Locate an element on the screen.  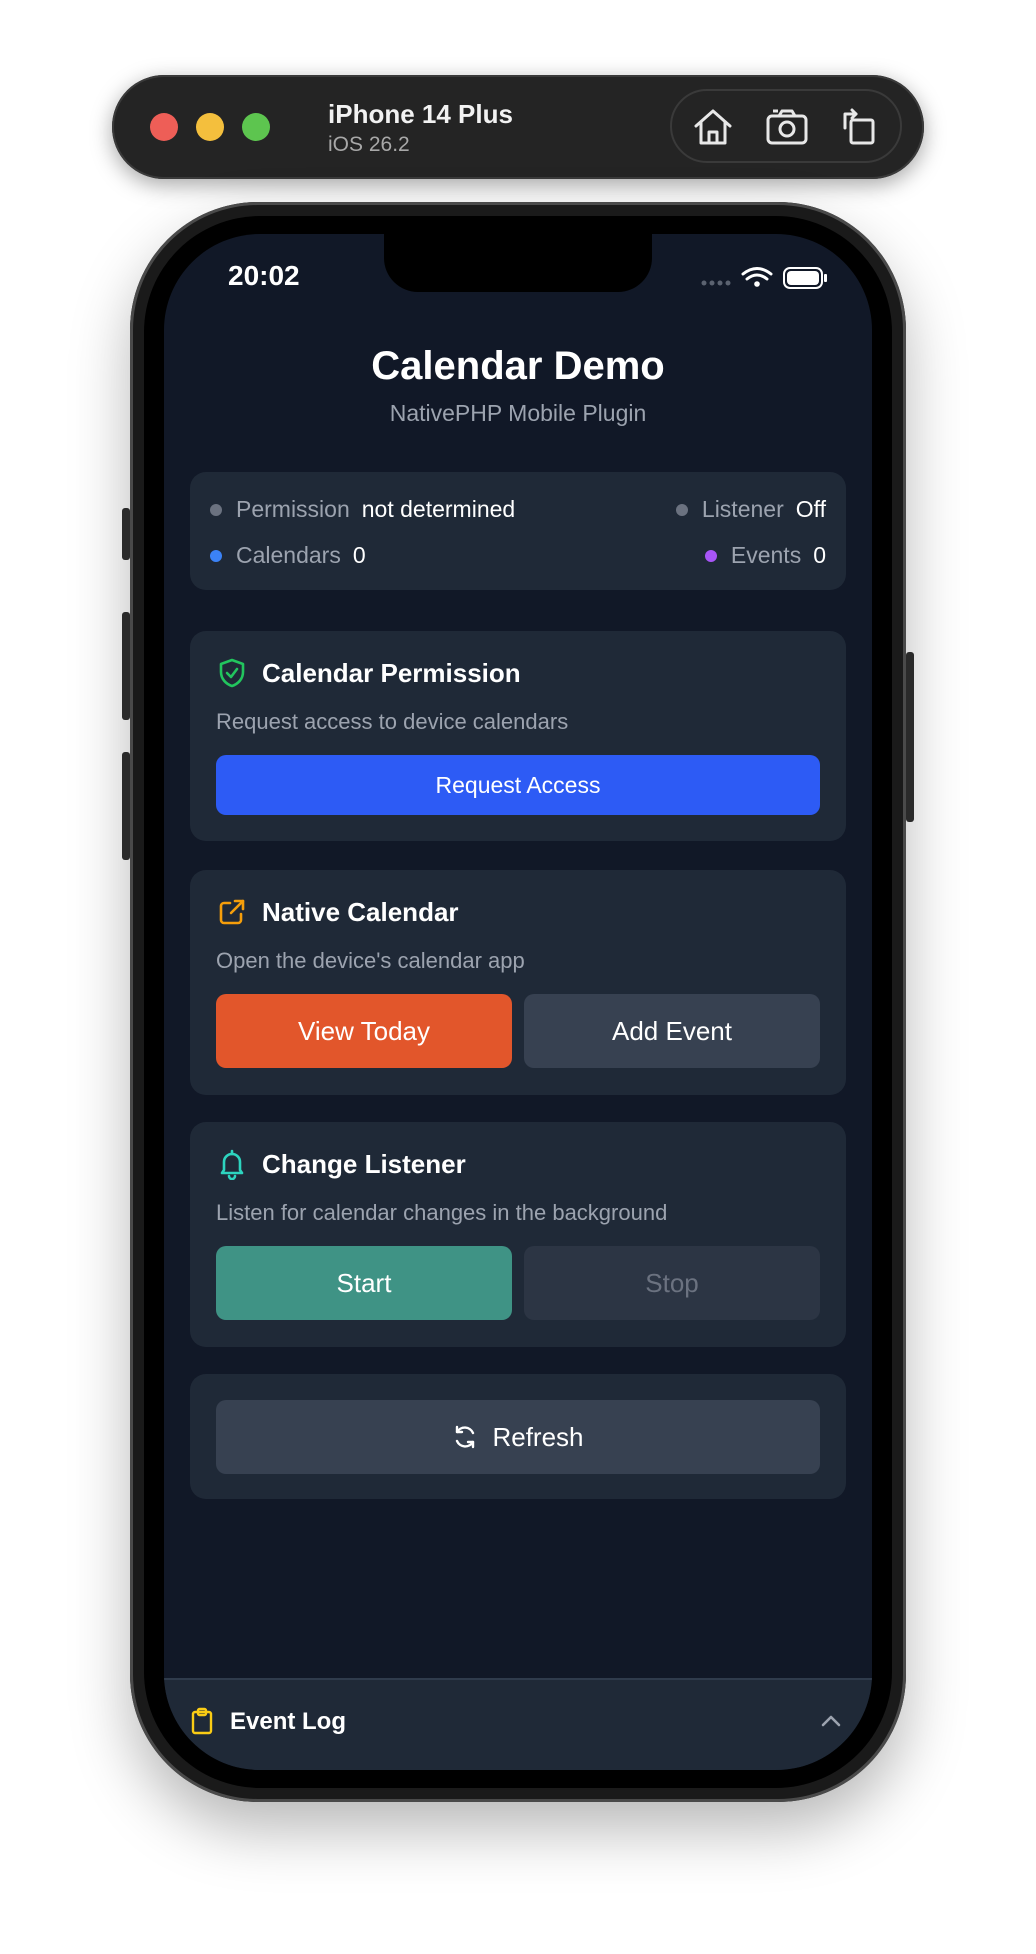
chevron-up-icon is located at coordinates (831, 1721).